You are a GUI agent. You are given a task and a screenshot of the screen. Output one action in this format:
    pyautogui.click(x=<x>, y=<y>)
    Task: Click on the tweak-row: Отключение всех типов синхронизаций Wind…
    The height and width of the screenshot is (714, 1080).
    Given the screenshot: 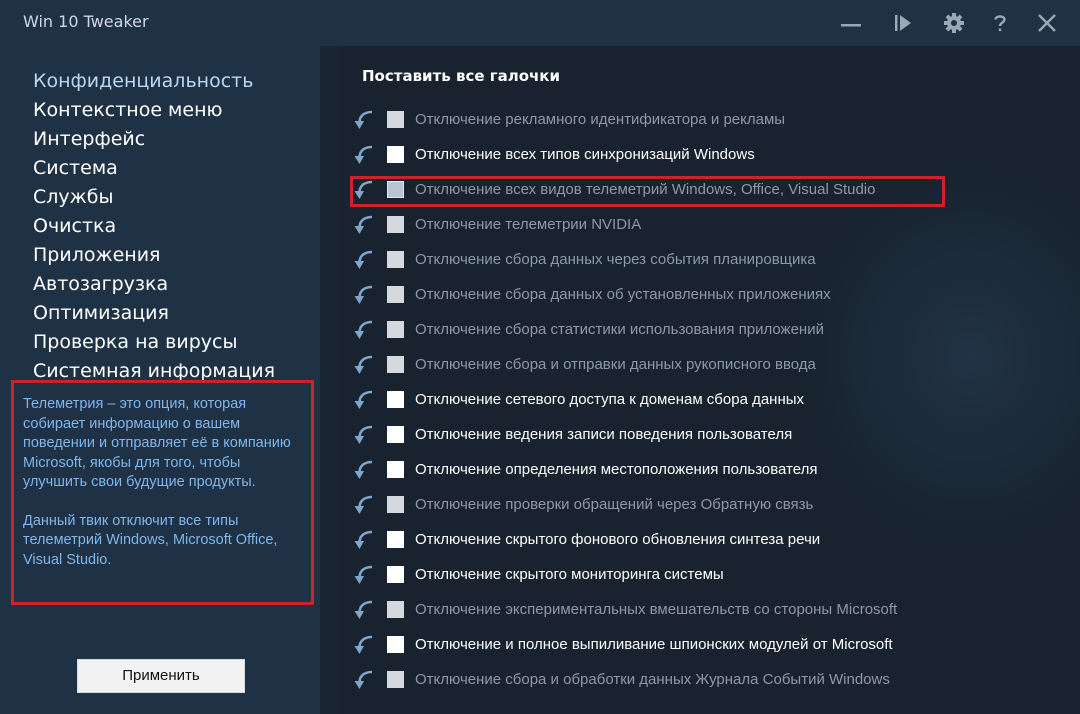 What is the action you would take?
    pyautogui.click(x=673, y=154)
    